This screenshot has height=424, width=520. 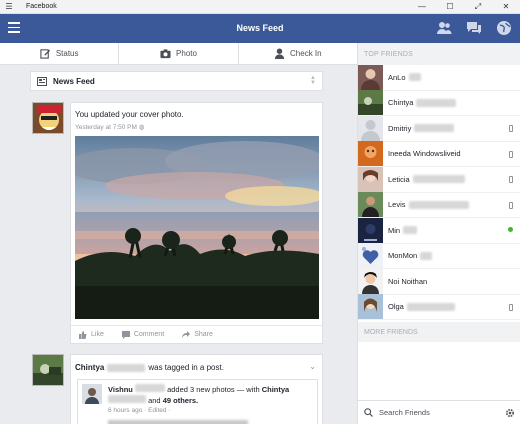 I want to click on post-actions: Like Comment Share, so click(x=197, y=334).